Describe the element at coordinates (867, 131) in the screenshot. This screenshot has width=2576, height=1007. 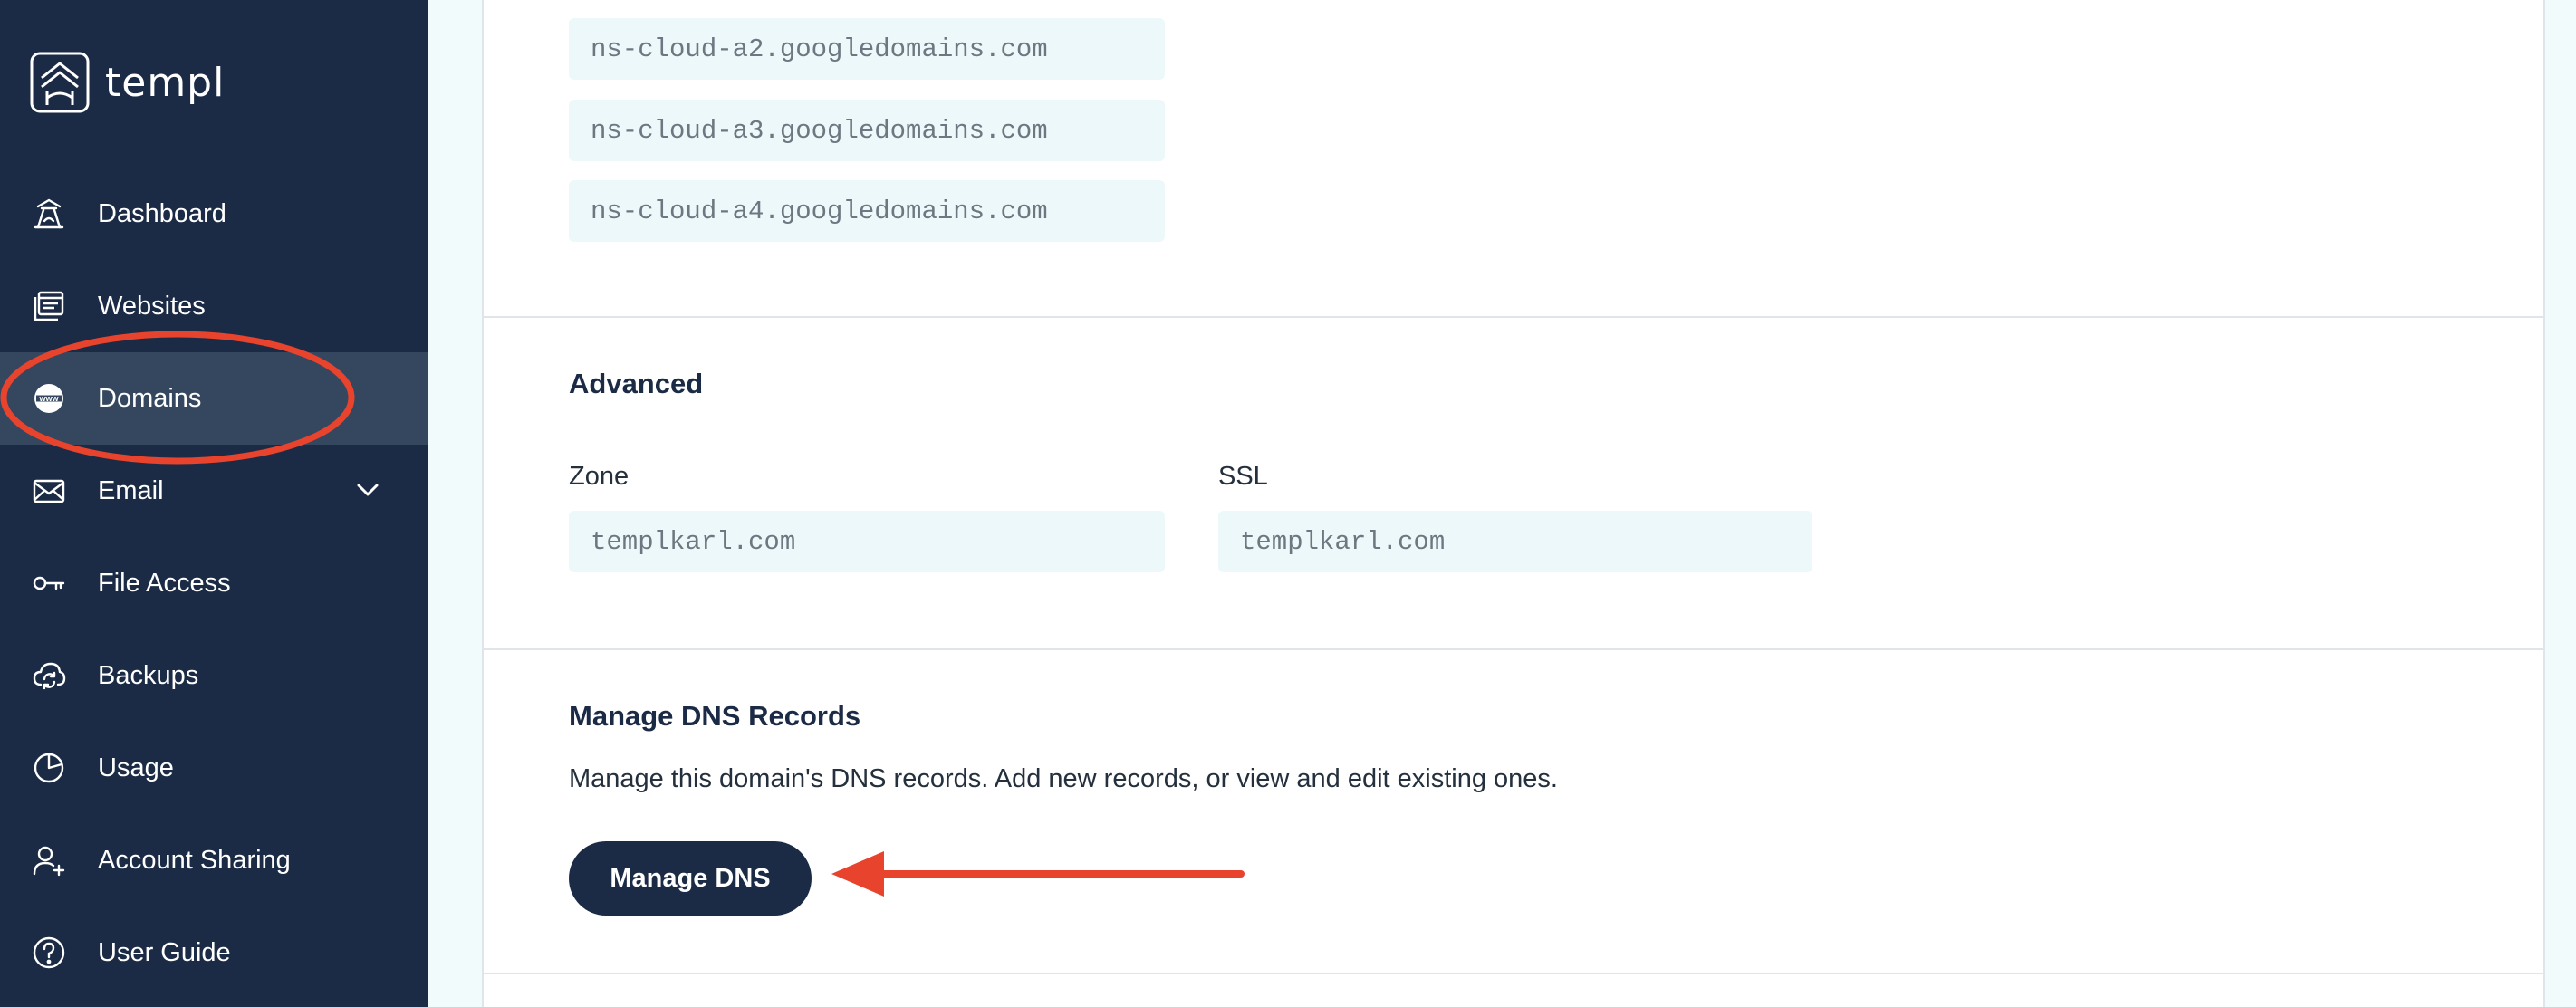
I see `nameserver-field: ns-cloud-a3.googledomains.com` at that location.